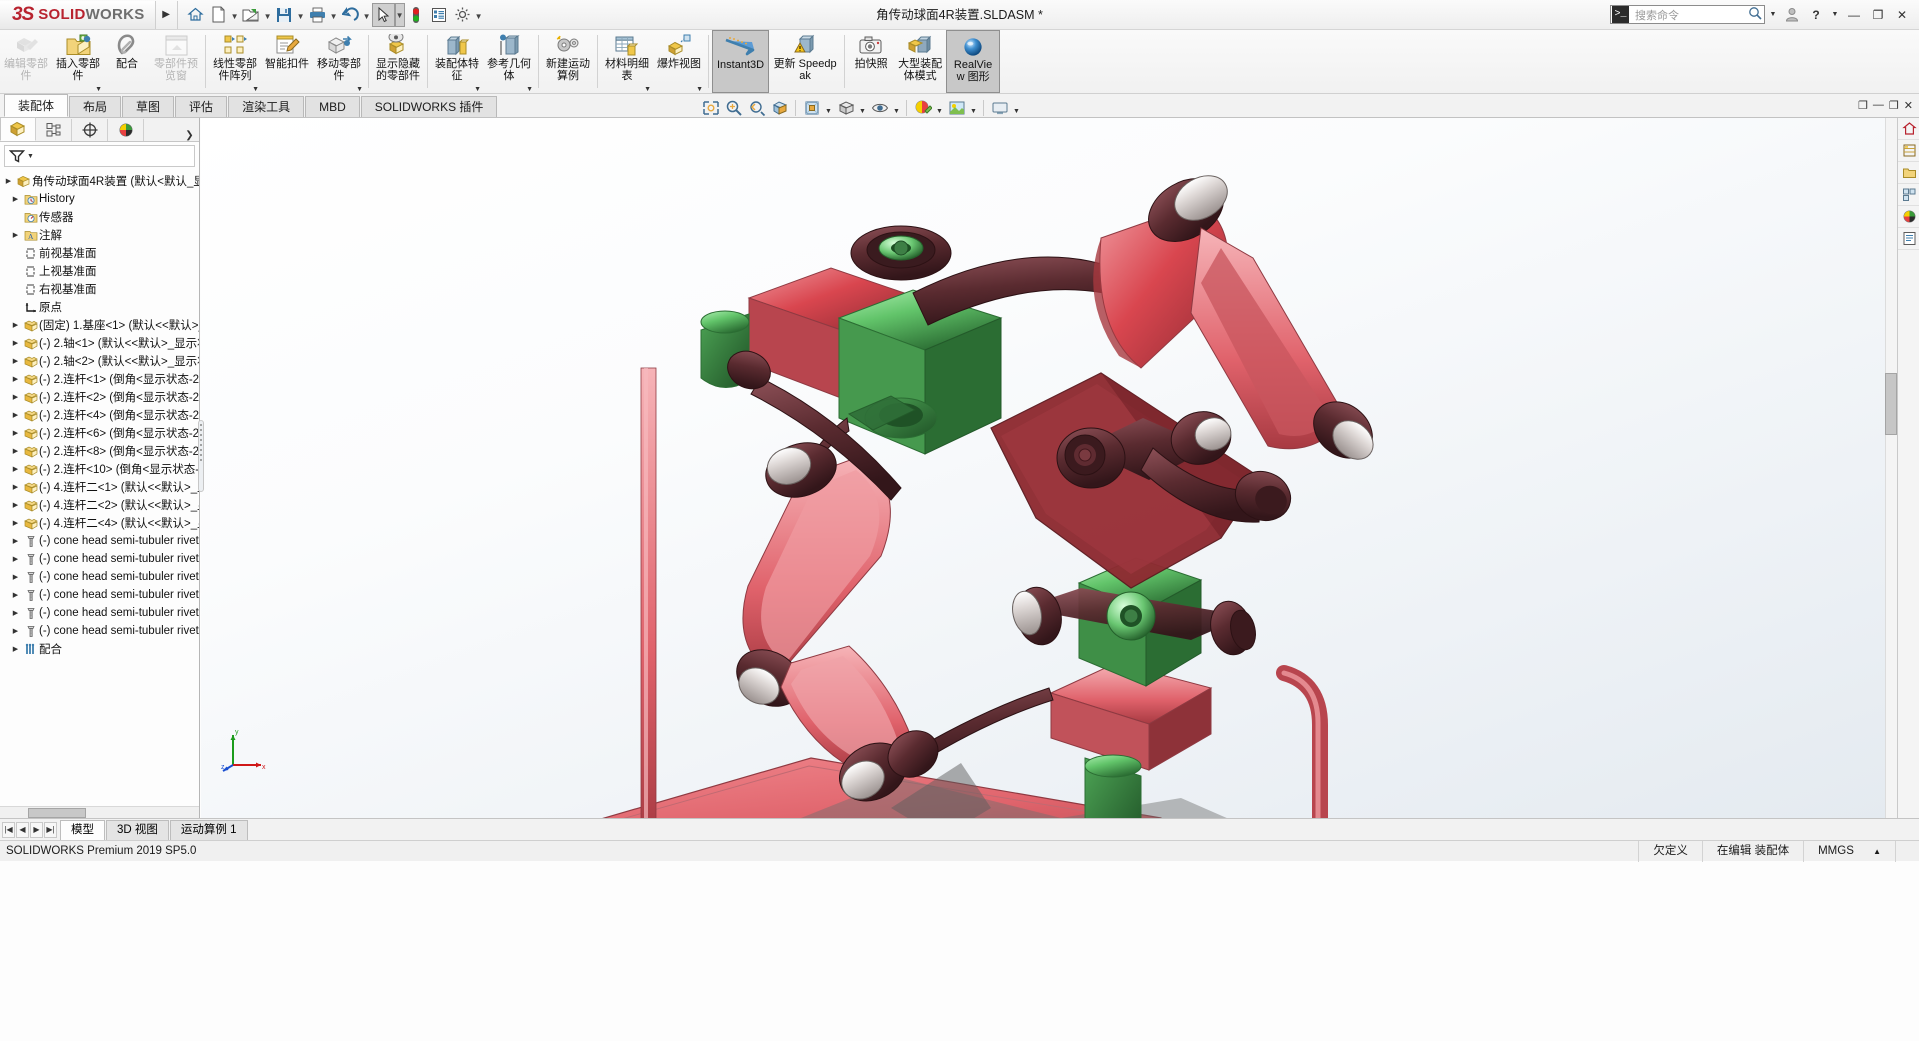 Image resolution: width=1919 pixels, height=1041 pixels. Describe the element at coordinates (251, 15) in the screenshot. I see `open-folder-icon` at that location.